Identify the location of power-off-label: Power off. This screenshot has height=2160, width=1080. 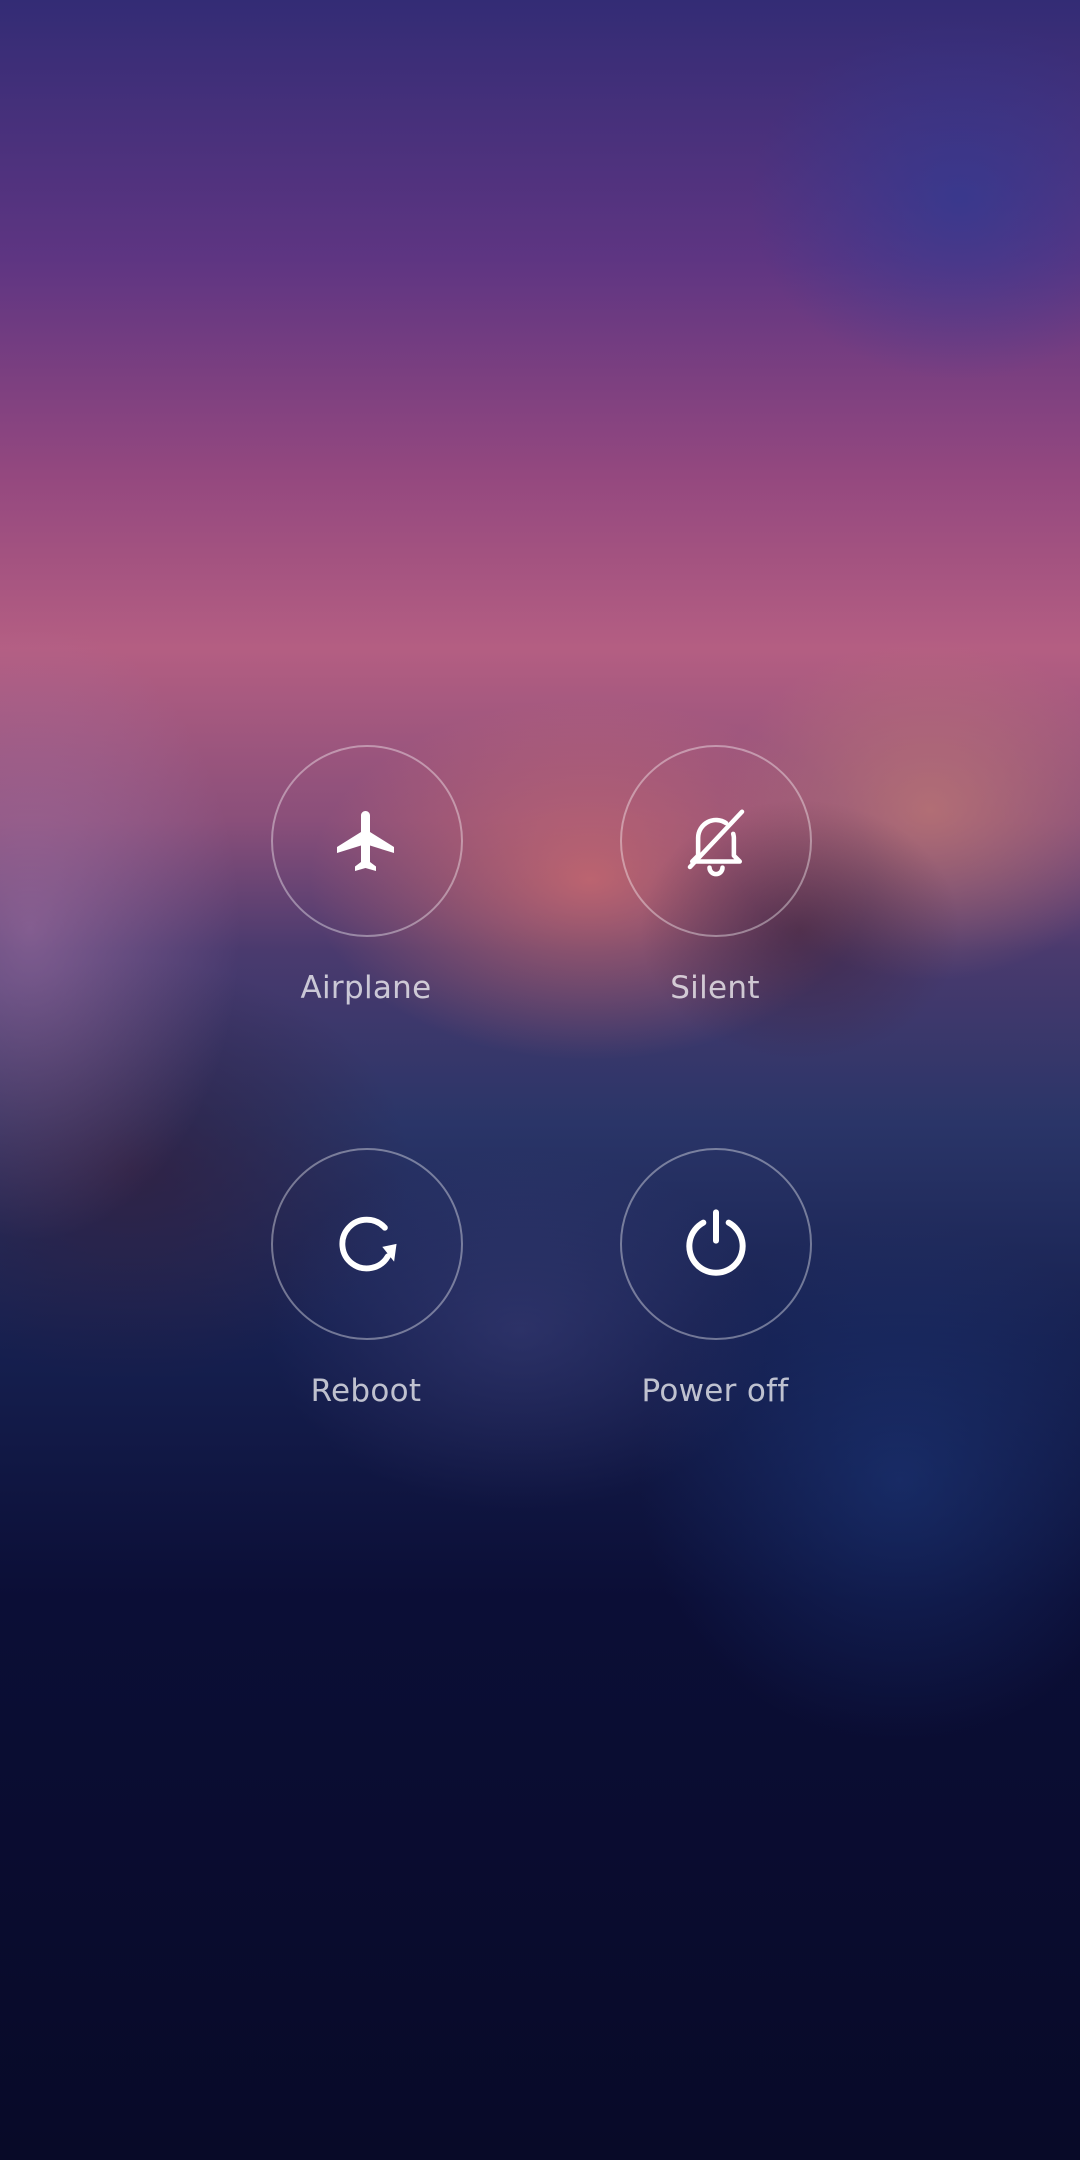
(715, 1391).